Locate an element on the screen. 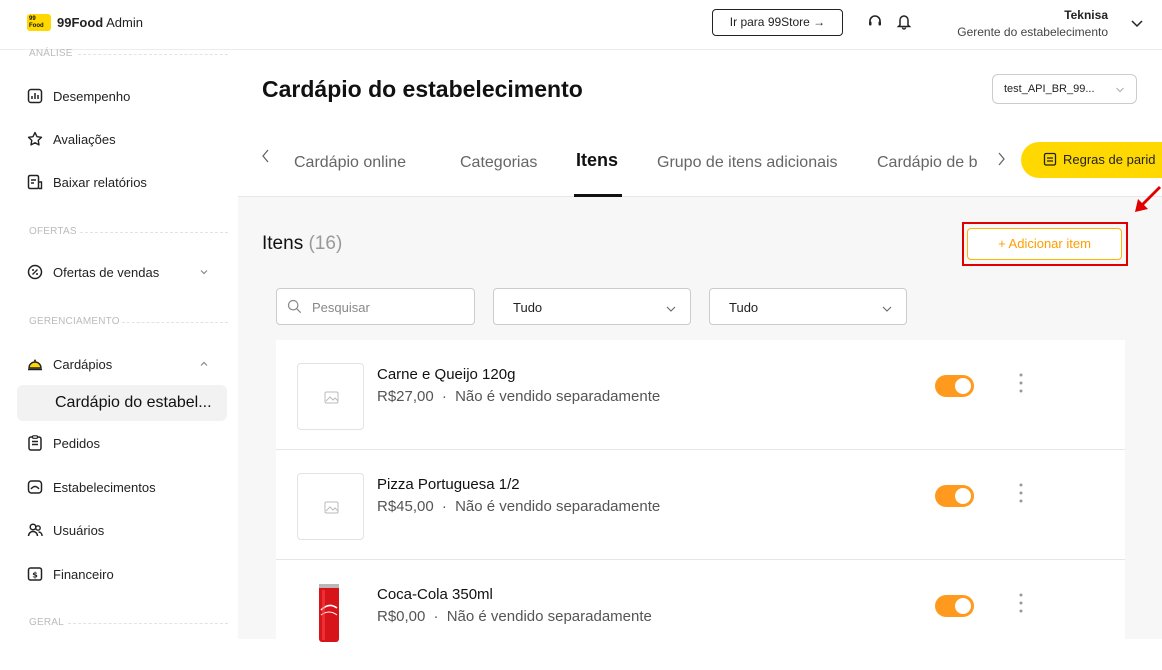 Image resolution: width=1162 pixels, height=670 pixels. section-label-analise: ANÁLISE is located at coordinates (51, 53).